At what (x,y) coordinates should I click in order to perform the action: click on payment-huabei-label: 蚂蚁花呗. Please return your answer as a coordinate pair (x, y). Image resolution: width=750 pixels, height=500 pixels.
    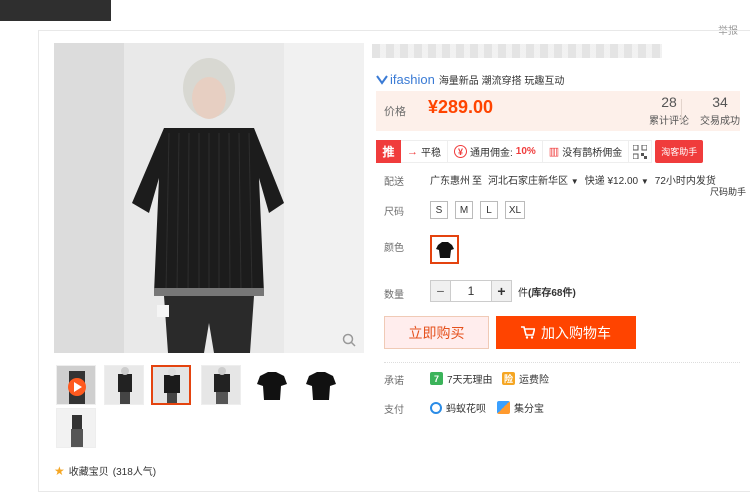
    Looking at the image, I should click on (466, 409).